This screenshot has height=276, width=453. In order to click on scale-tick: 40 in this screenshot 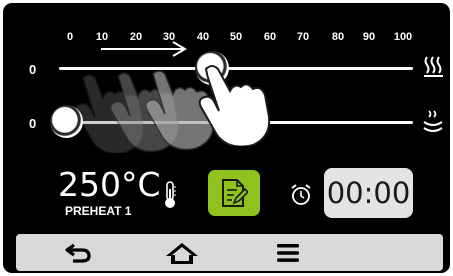, I will do `click(203, 37)`.